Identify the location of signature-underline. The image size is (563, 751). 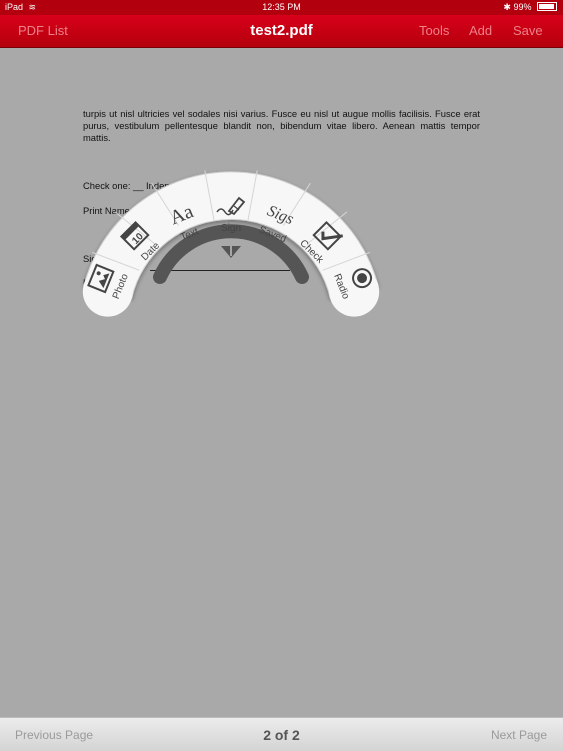
(220, 270).